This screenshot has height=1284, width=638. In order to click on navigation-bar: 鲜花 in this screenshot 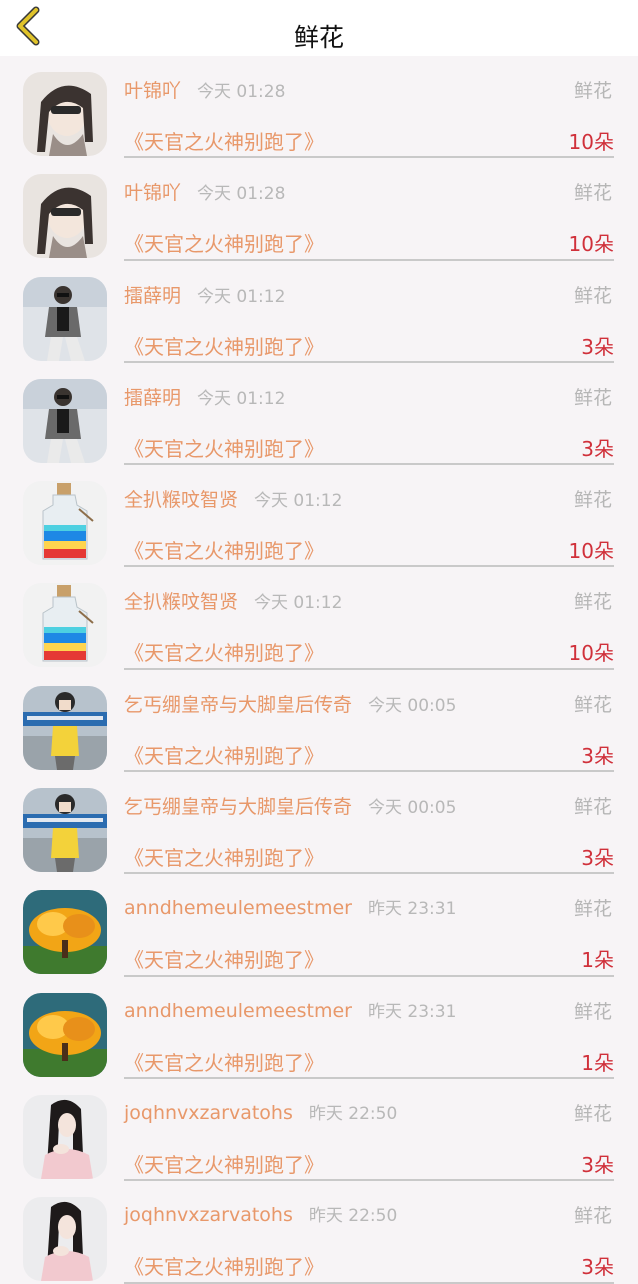, I will do `click(319, 28)`.